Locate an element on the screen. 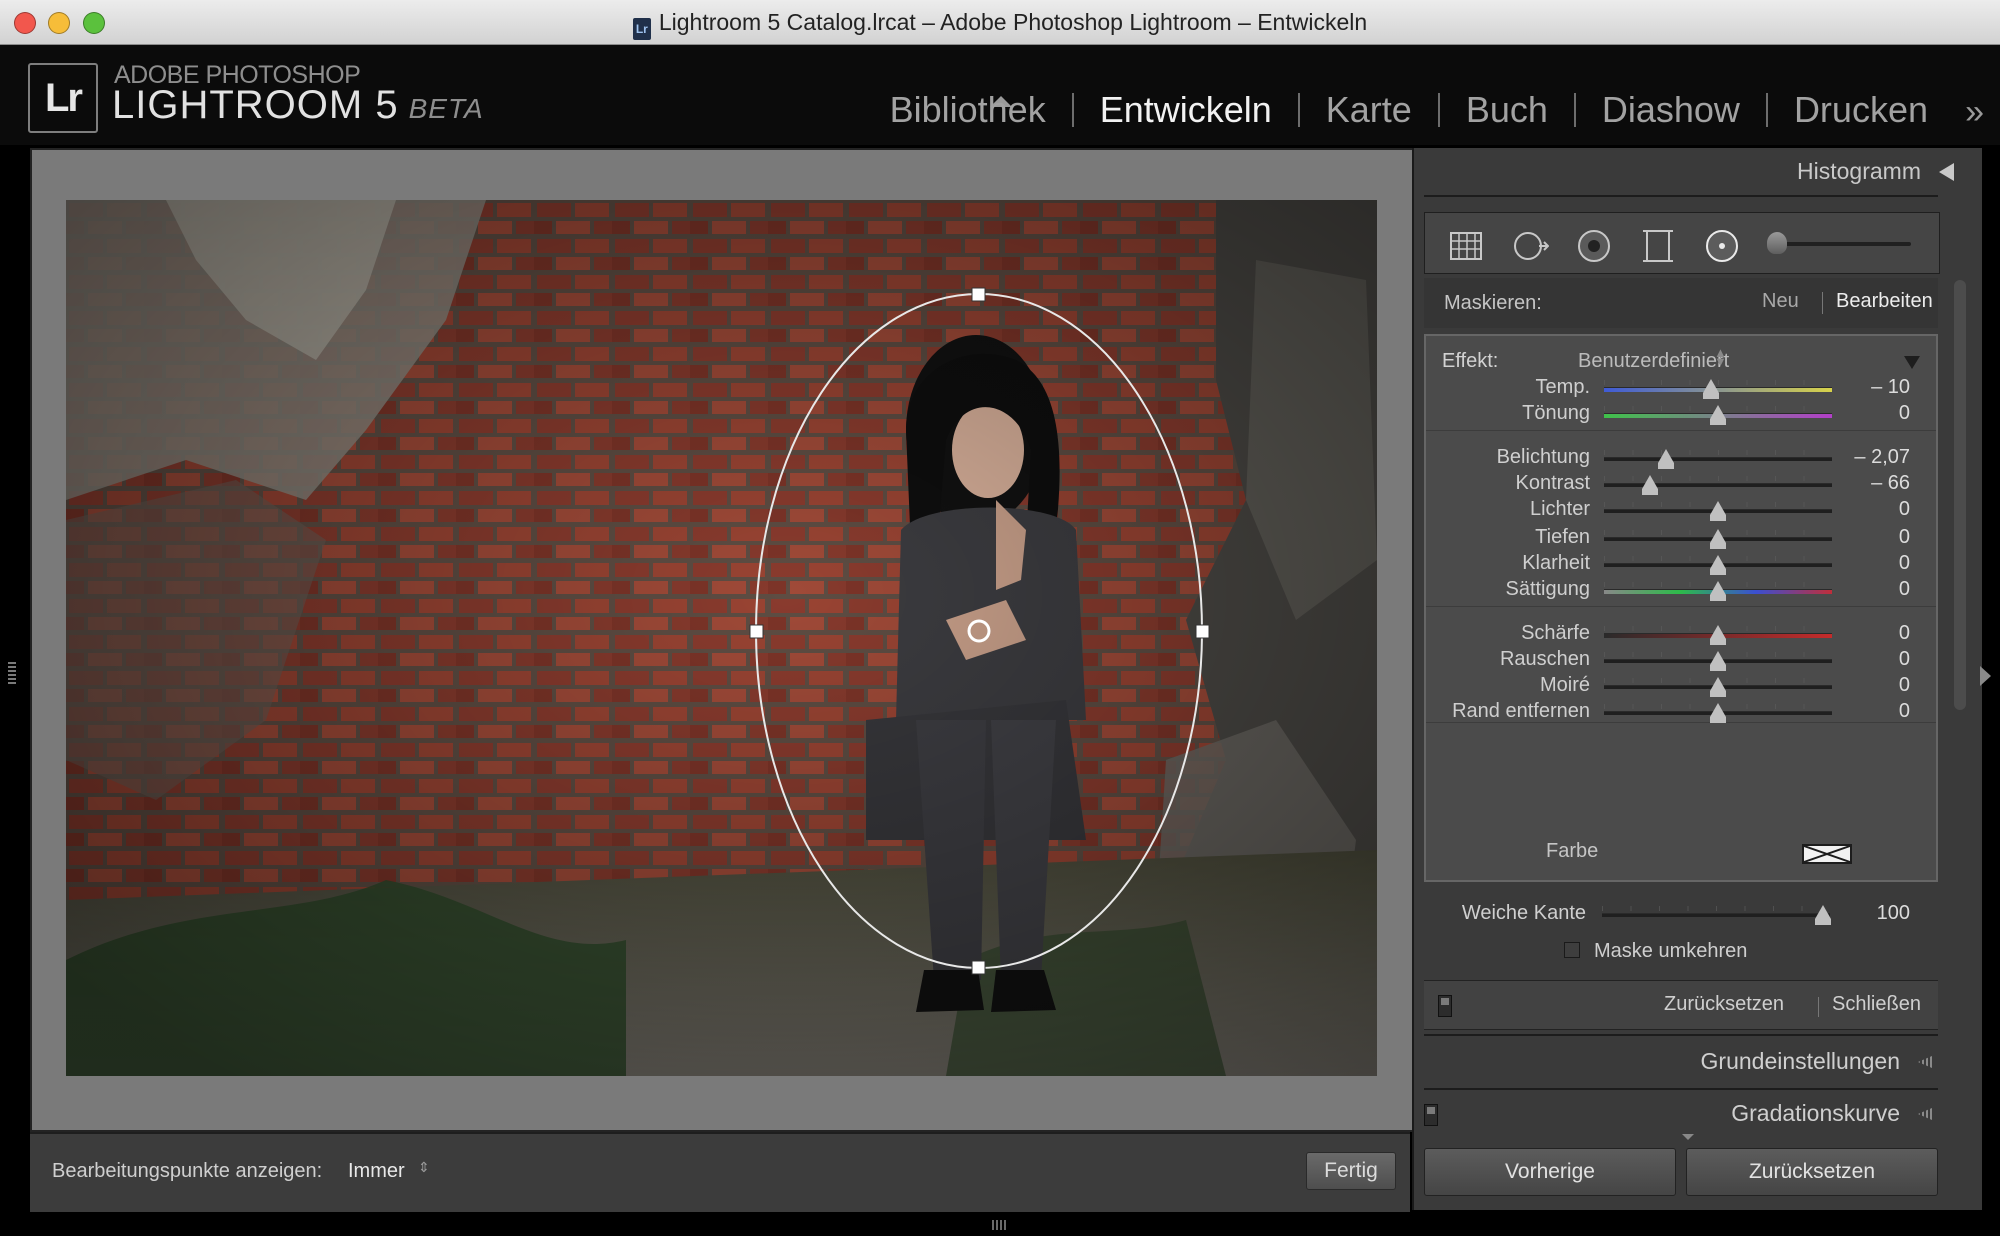 This screenshot has height=1236, width=2000. module-bibliothek: Bibliothek is located at coordinates (968, 110).